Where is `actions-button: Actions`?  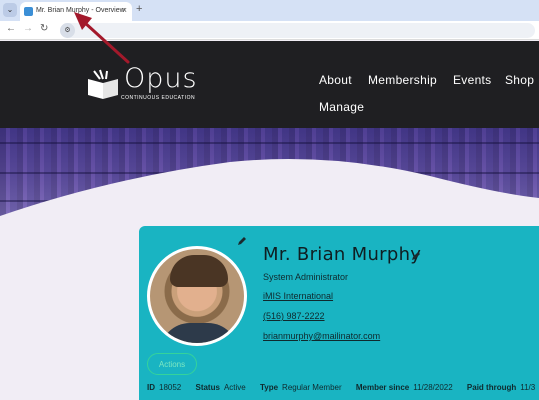
actions-button: Actions is located at coordinates (172, 364).